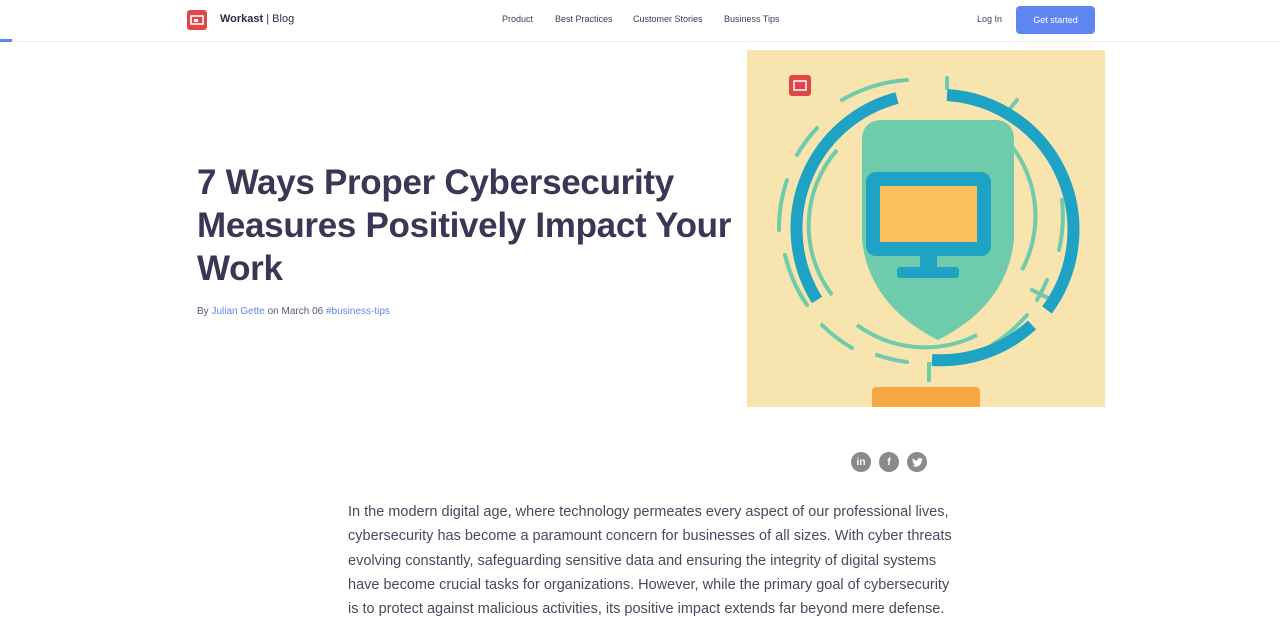 The width and height of the screenshot is (1280, 617). I want to click on reading-progress-bar, so click(6, 40).